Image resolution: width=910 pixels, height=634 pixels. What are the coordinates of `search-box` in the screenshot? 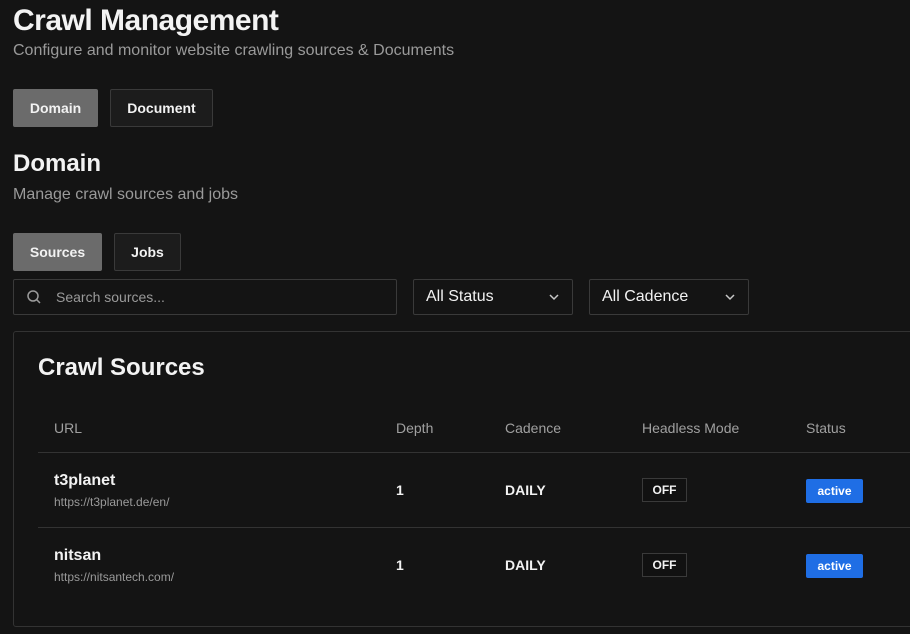 It's located at (205, 297).